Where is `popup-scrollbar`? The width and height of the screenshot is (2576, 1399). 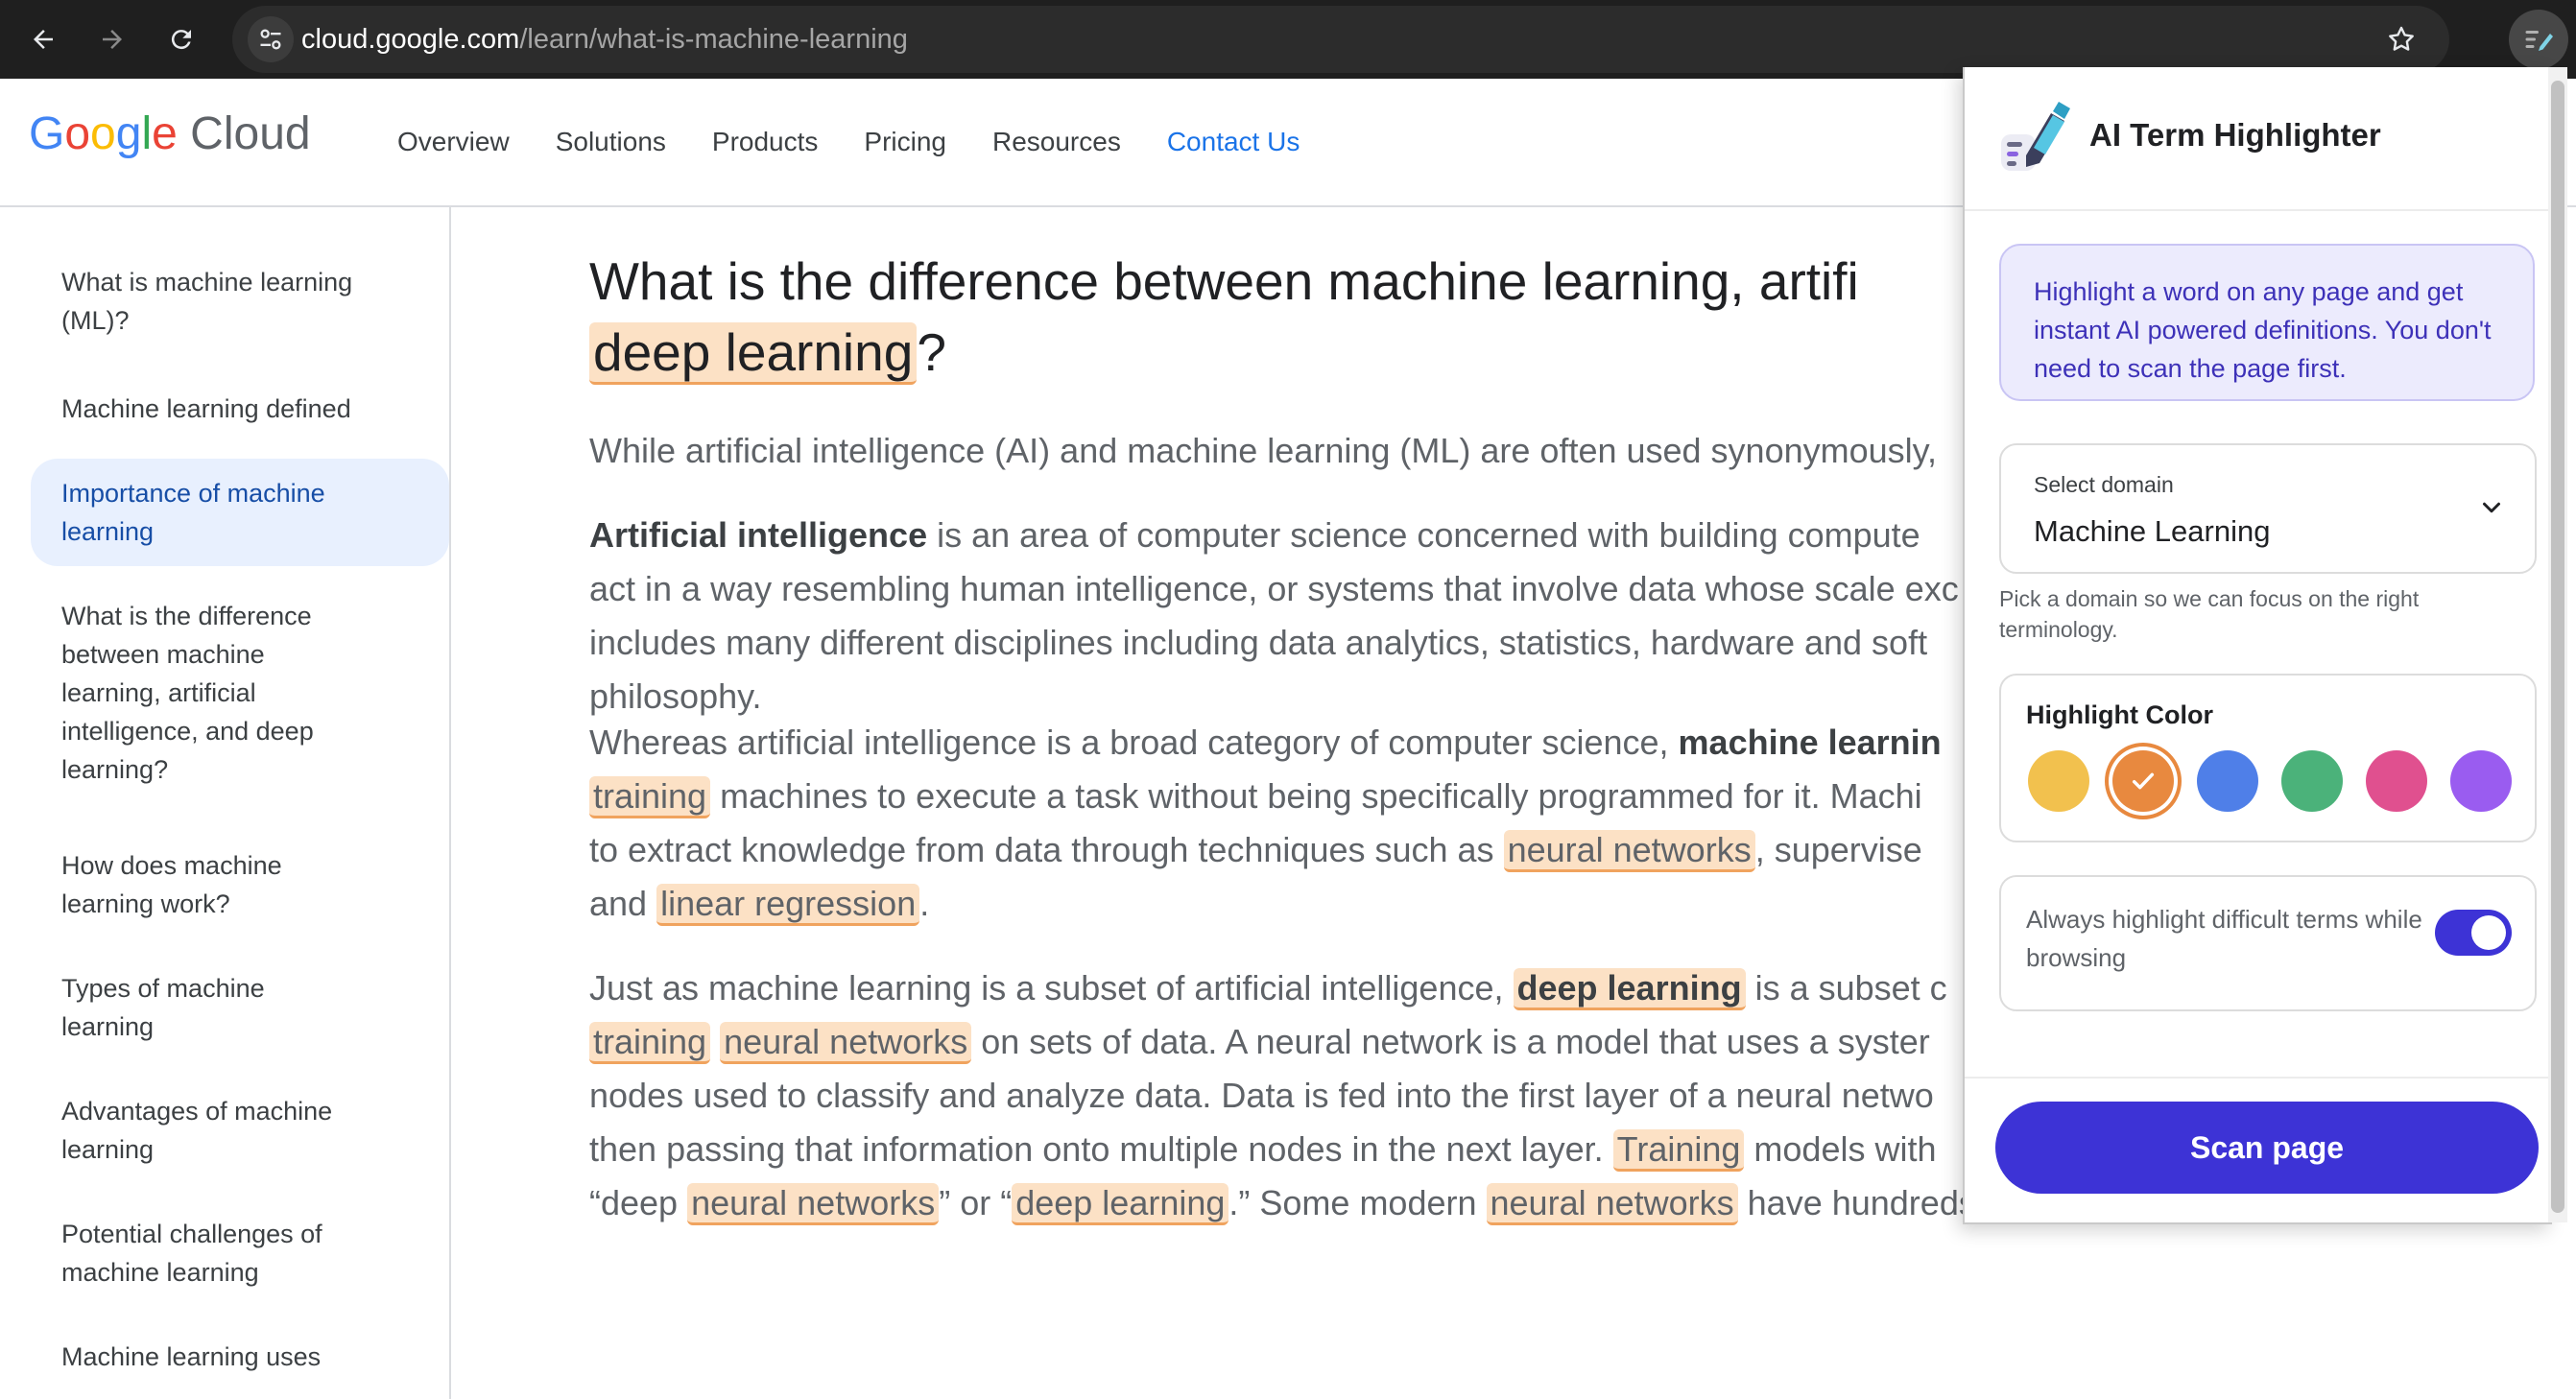 popup-scrollbar is located at coordinates (2557, 644).